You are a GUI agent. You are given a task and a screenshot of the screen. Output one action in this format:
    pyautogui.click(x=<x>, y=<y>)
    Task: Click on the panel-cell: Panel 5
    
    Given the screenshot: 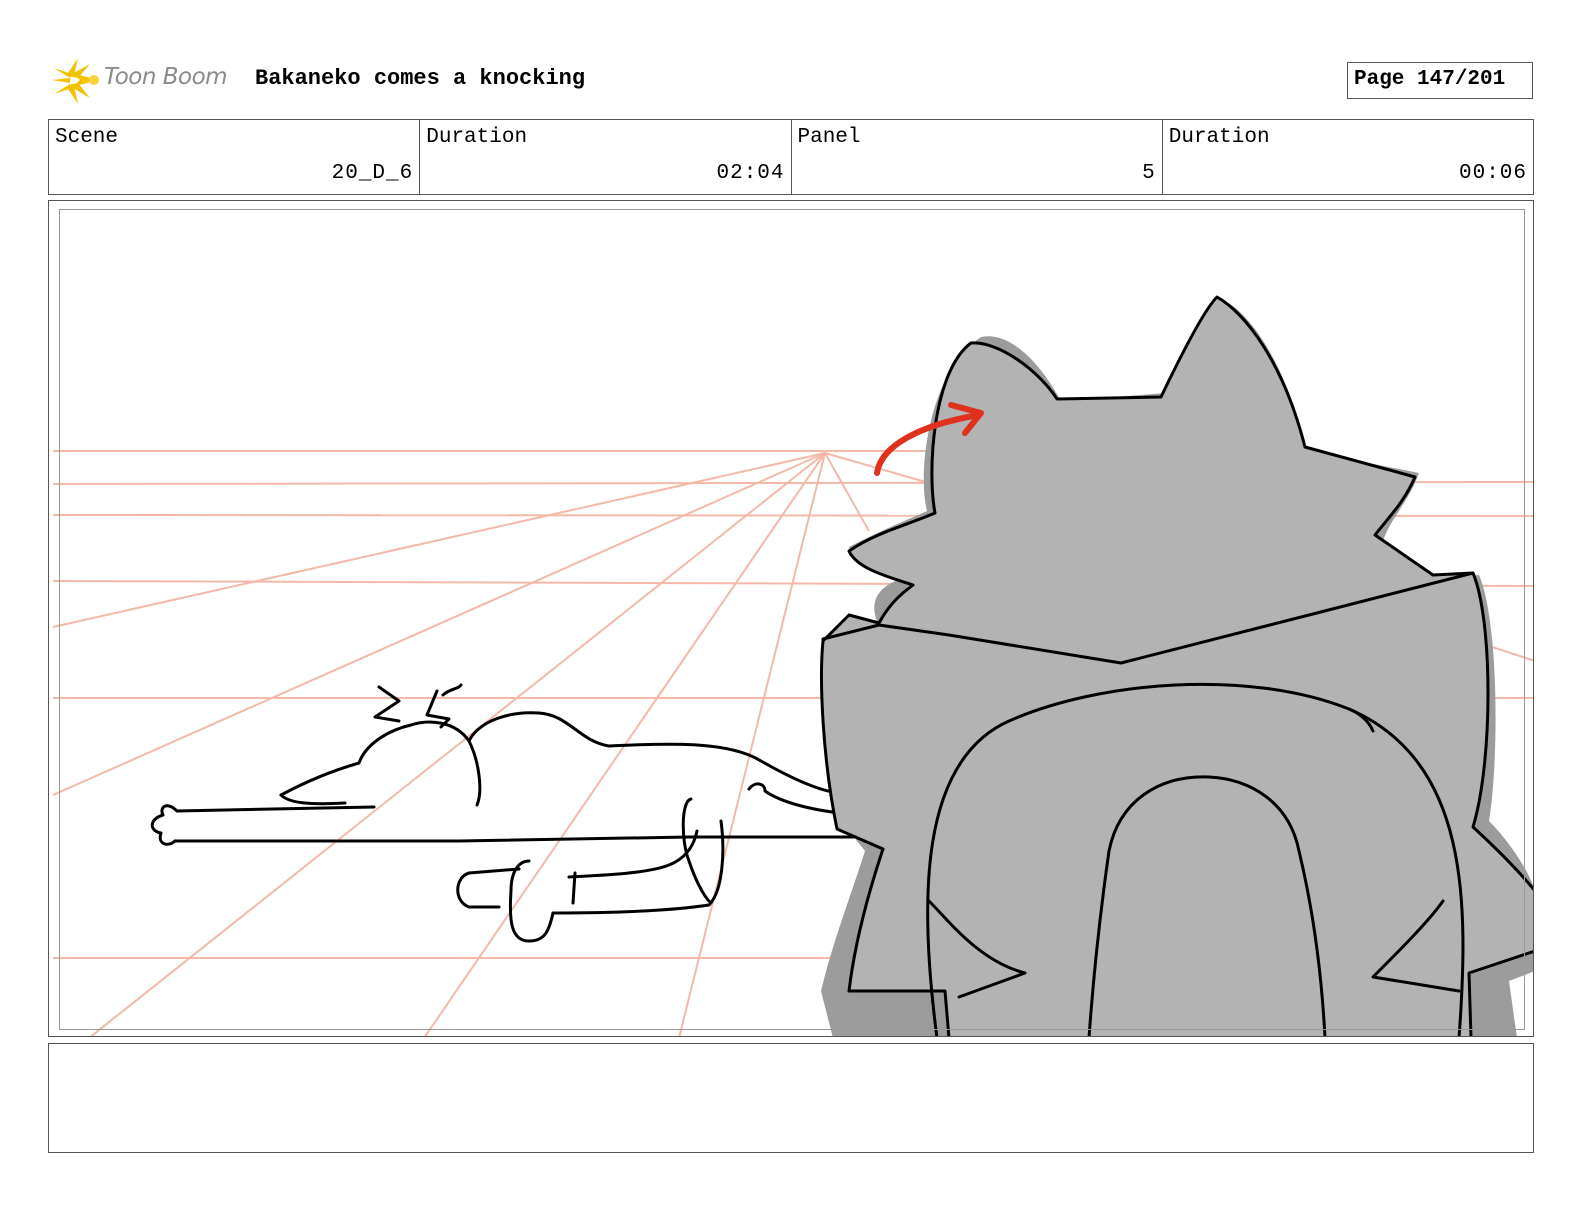 What is the action you would take?
    pyautogui.click(x=977, y=157)
    